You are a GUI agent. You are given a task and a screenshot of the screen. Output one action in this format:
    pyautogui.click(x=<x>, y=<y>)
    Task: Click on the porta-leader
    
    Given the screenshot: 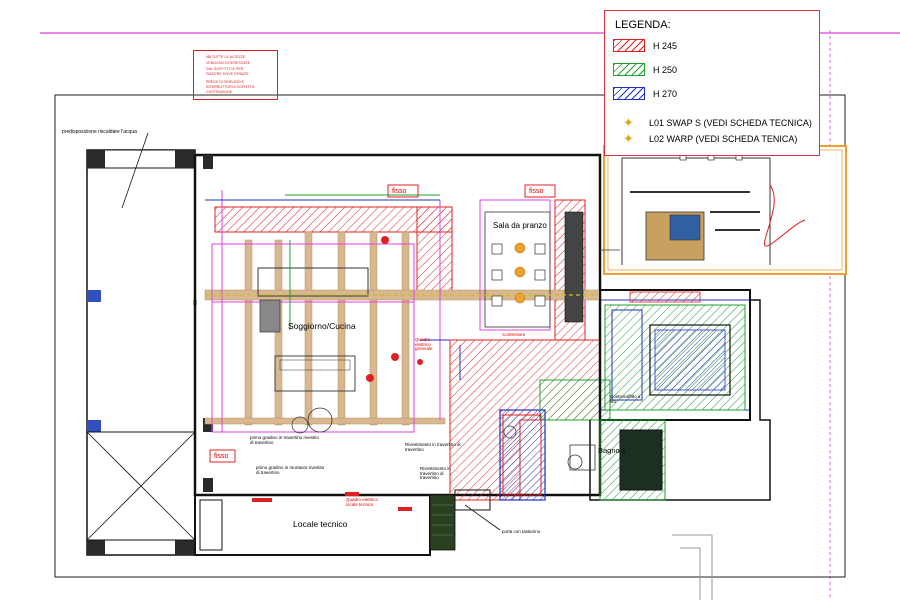 What is the action you would take?
    pyautogui.click(x=482, y=517)
    